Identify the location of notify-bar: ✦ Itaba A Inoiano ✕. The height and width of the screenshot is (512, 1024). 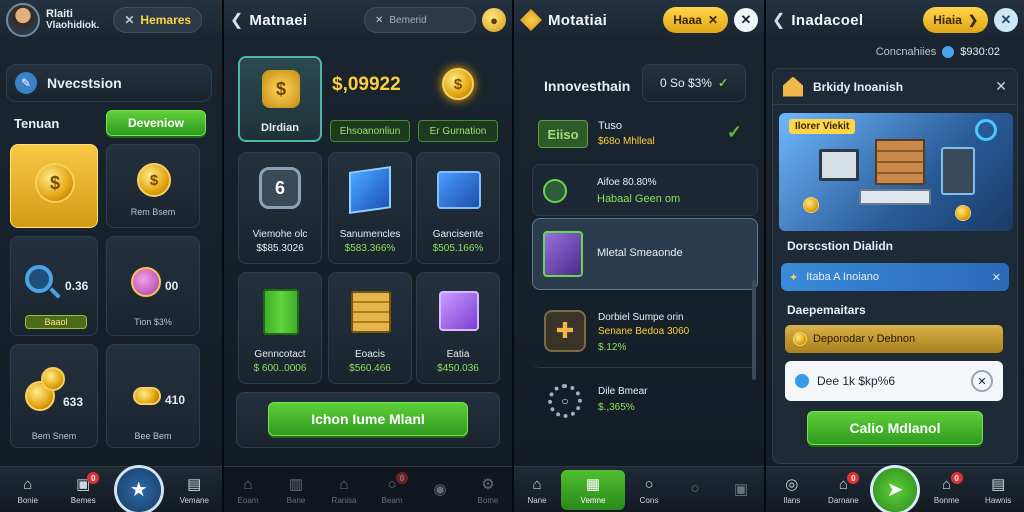
(895, 277).